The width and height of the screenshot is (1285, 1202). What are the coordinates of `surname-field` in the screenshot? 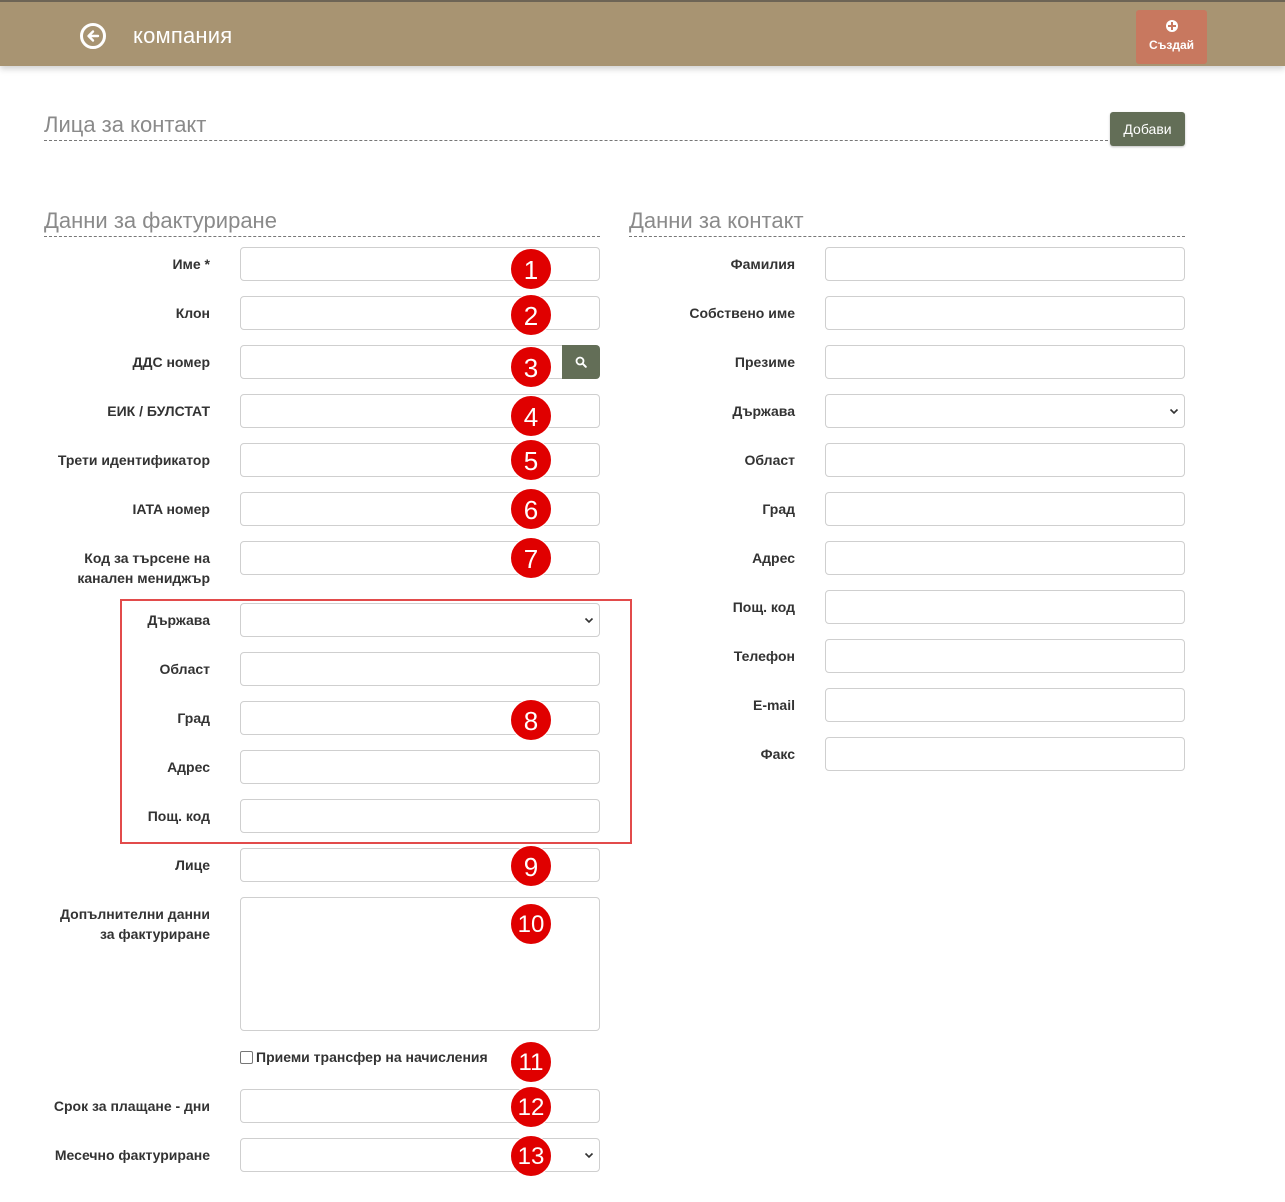 It's located at (1005, 264).